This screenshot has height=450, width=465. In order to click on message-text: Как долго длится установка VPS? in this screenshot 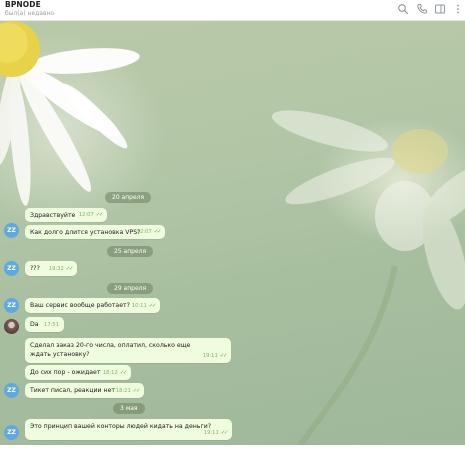, I will do `click(85, 232)`.